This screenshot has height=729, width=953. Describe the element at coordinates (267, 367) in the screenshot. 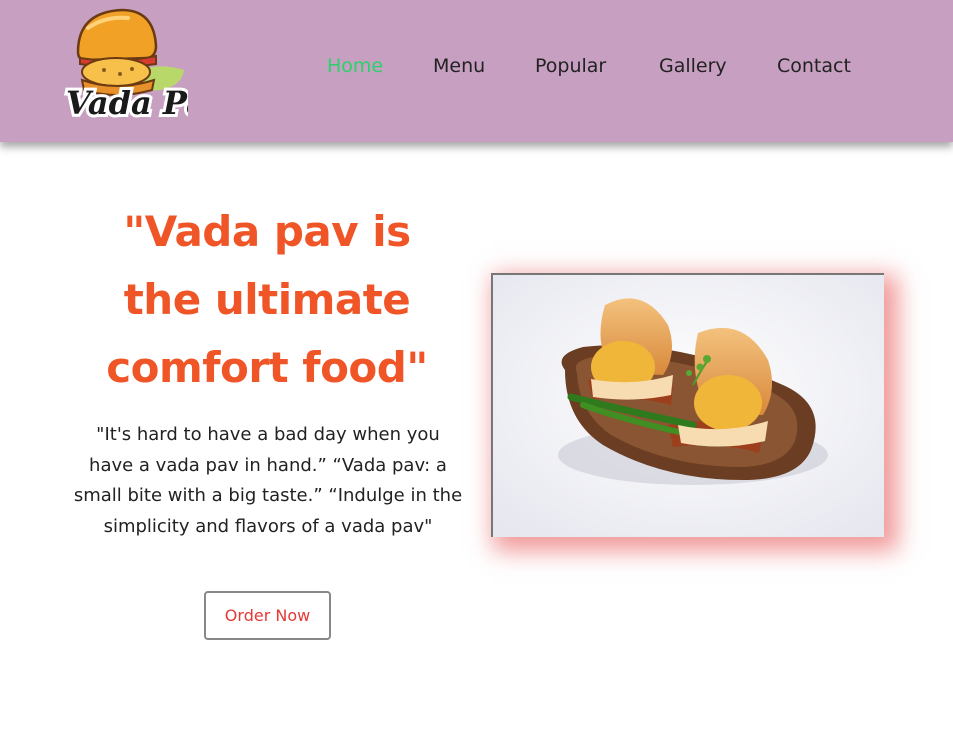

I see `headline-line-3: comfort food"` at that location.